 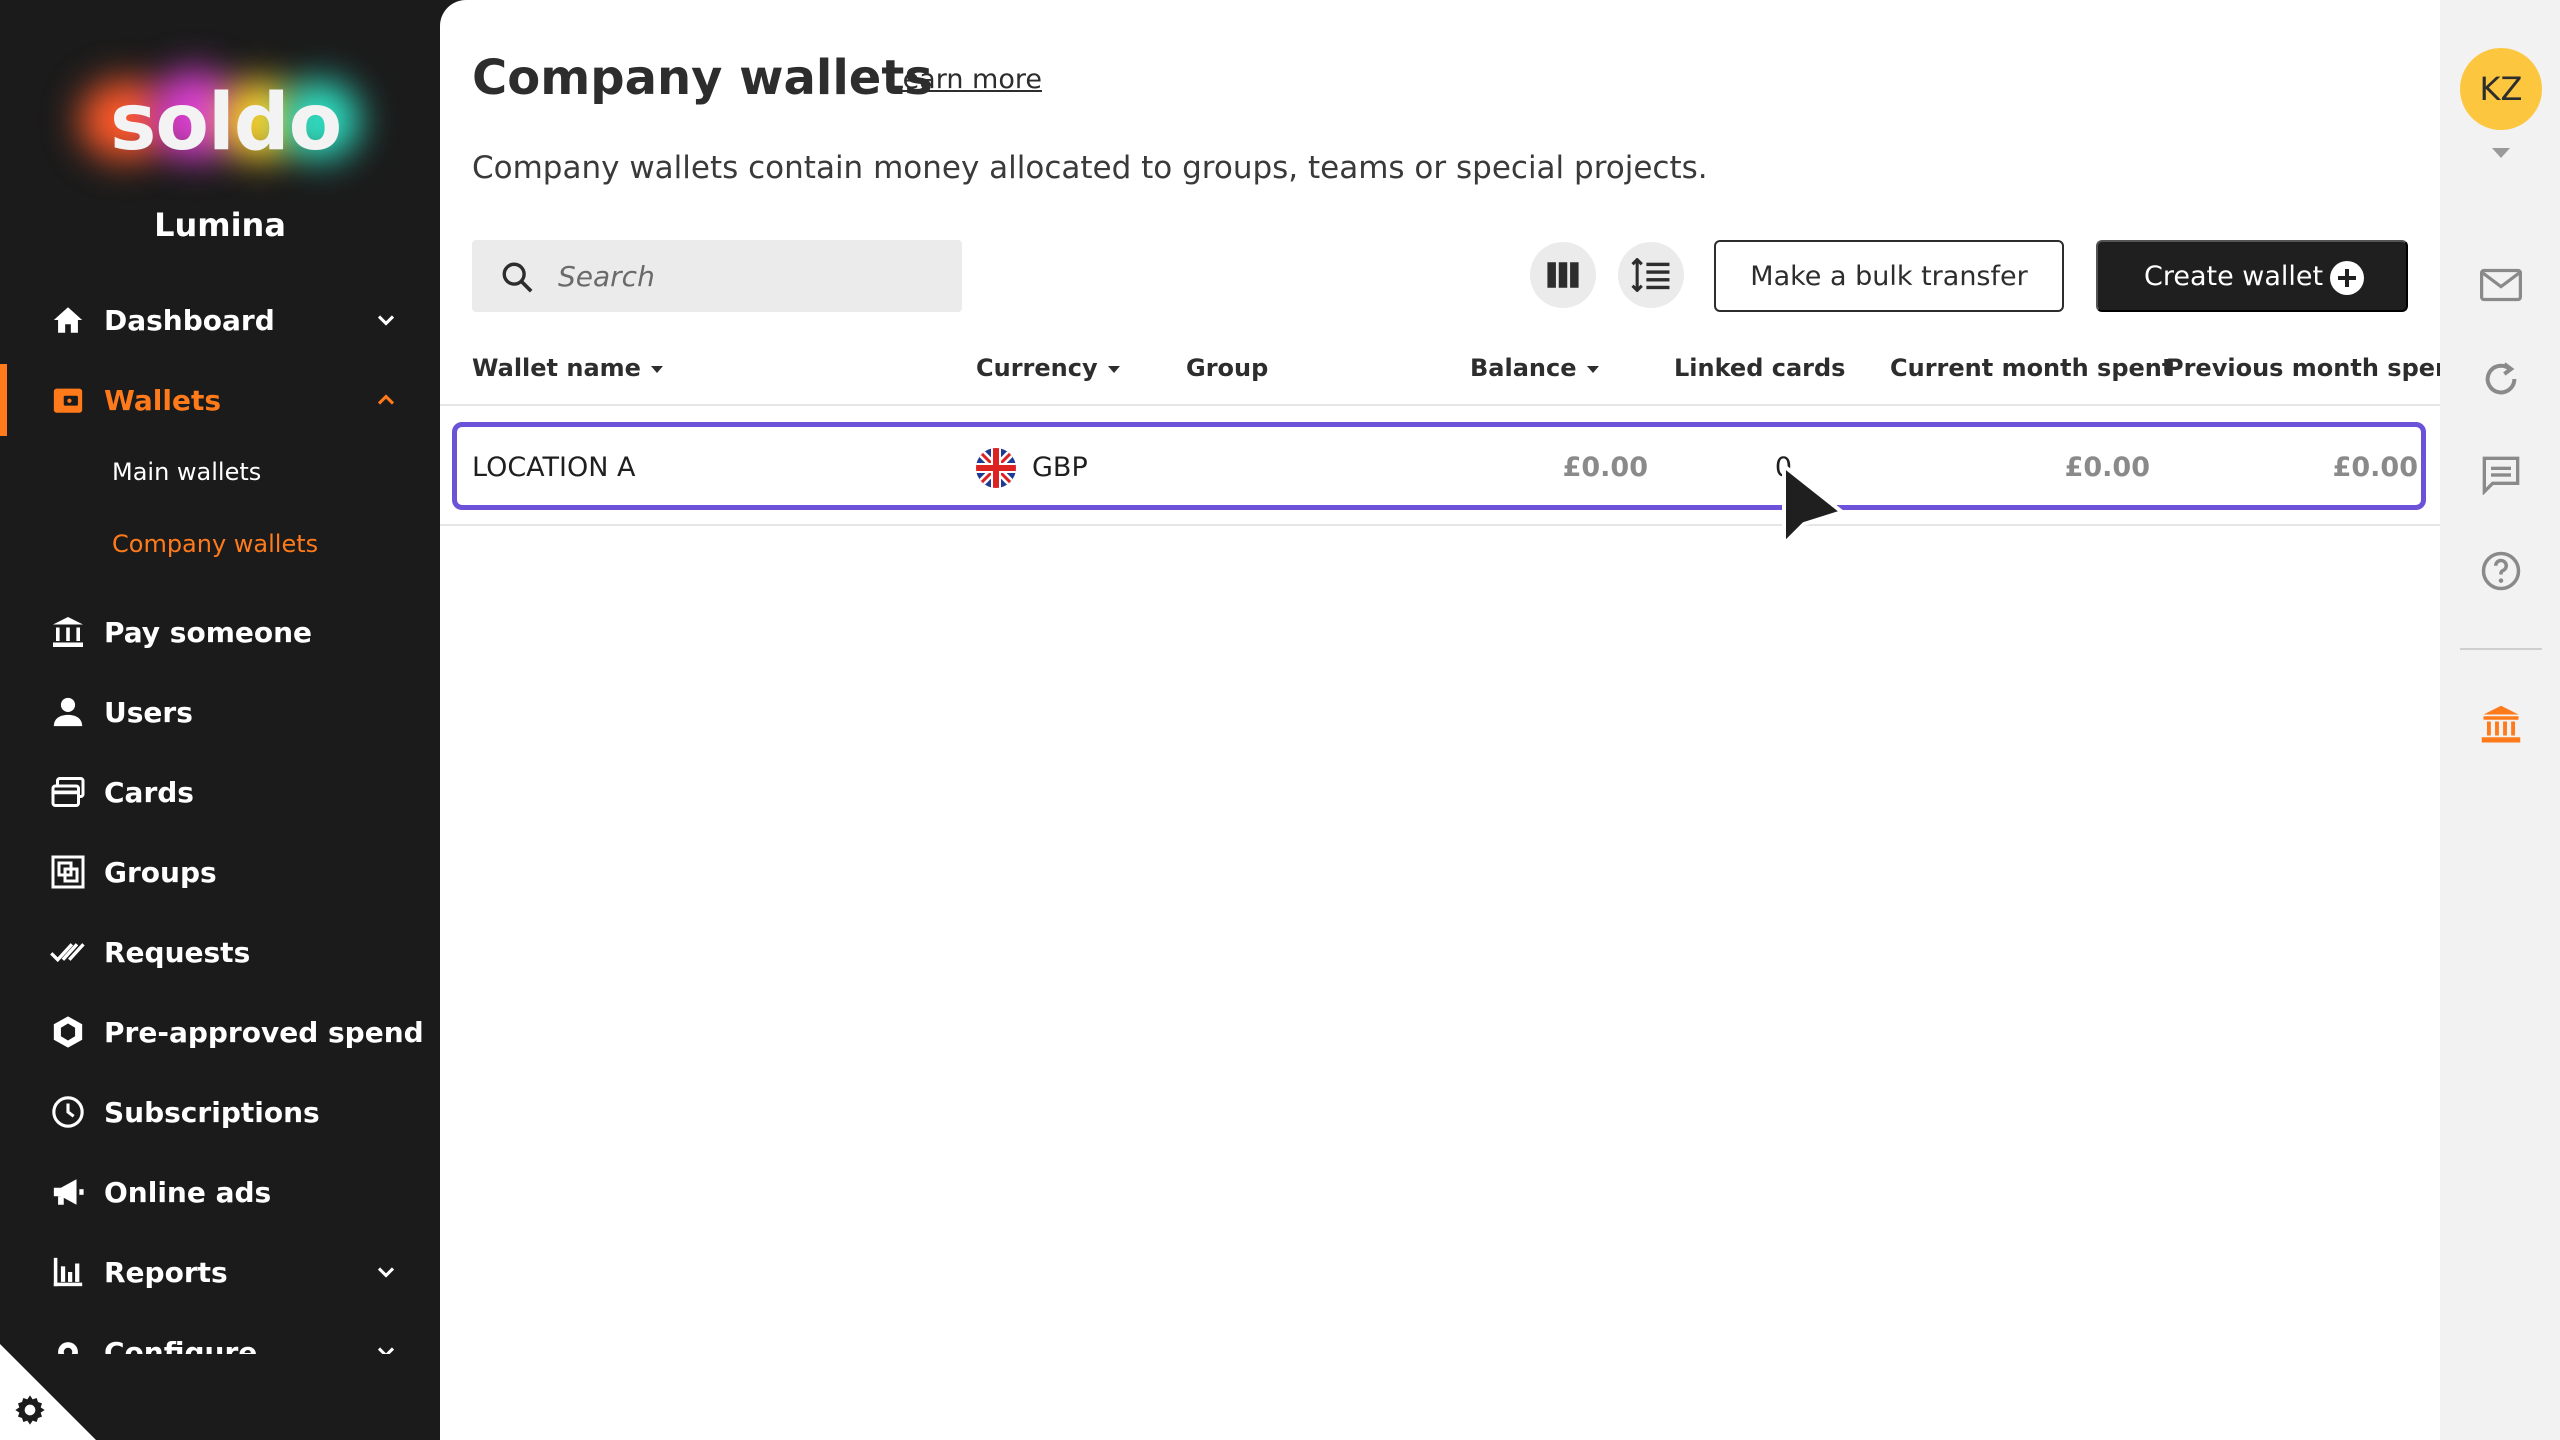 I want to click on cell-previous-month-spent: £0.00, so click(x=2375, y=467).